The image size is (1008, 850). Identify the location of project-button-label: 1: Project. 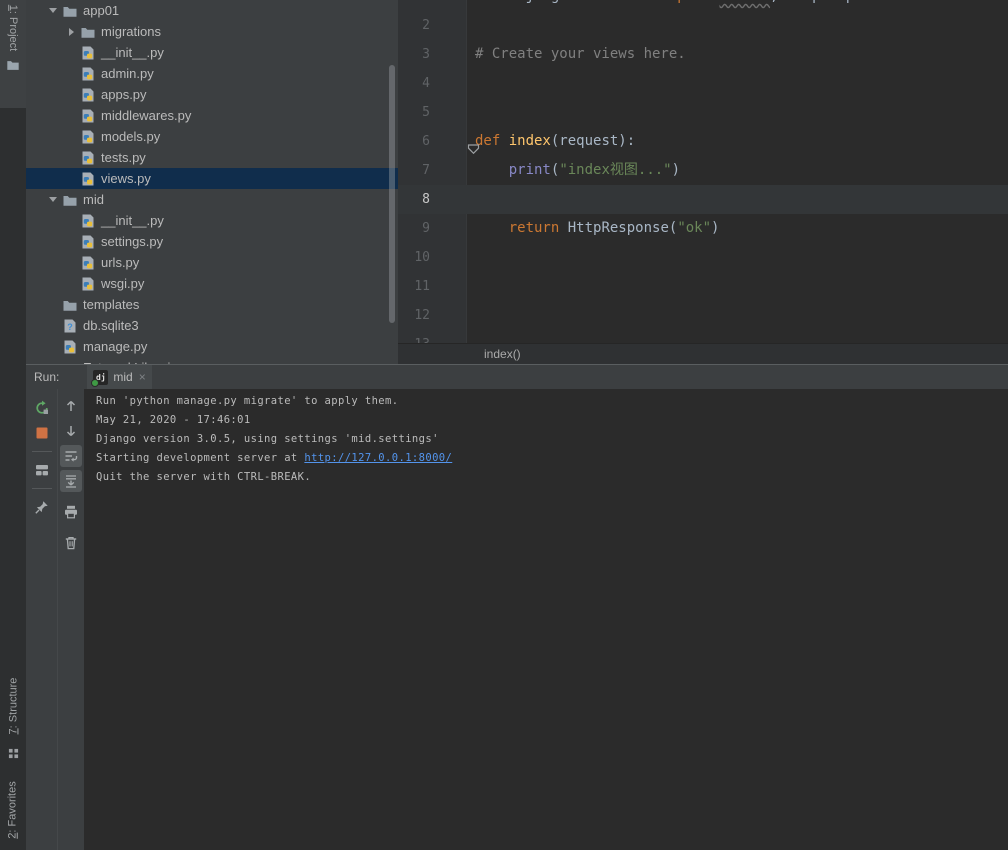
(13, 28).